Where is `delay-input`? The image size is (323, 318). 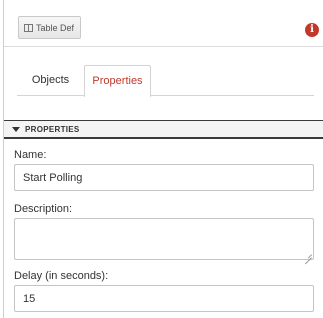 delay-input is located at coordinates (164, 298).